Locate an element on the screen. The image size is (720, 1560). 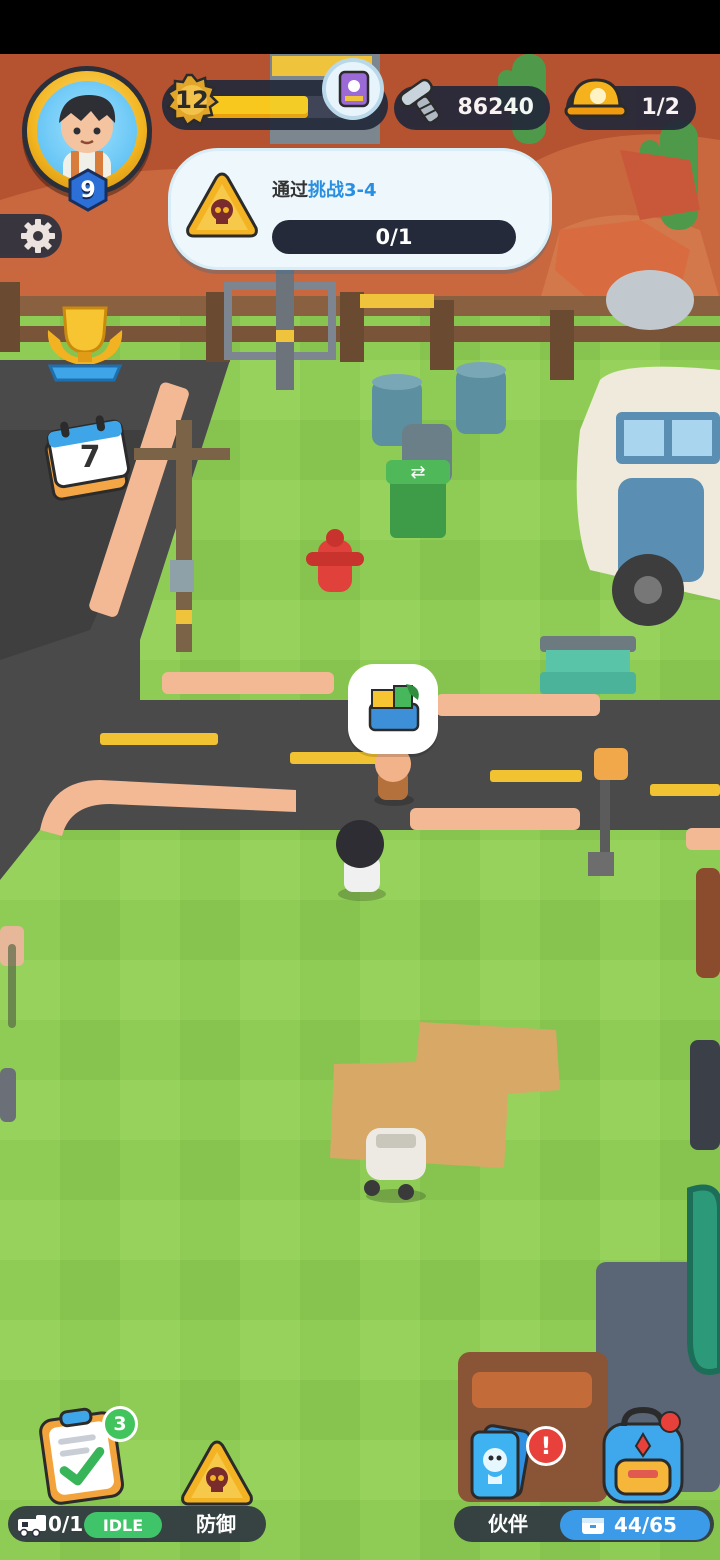
player-level-value: 9 is located at coordinates (88, 190).